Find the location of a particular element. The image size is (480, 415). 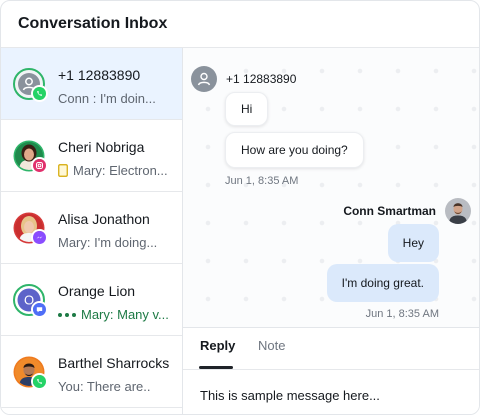

agent-sender-row: Conn Smartman is located at coordinates (407, 211).